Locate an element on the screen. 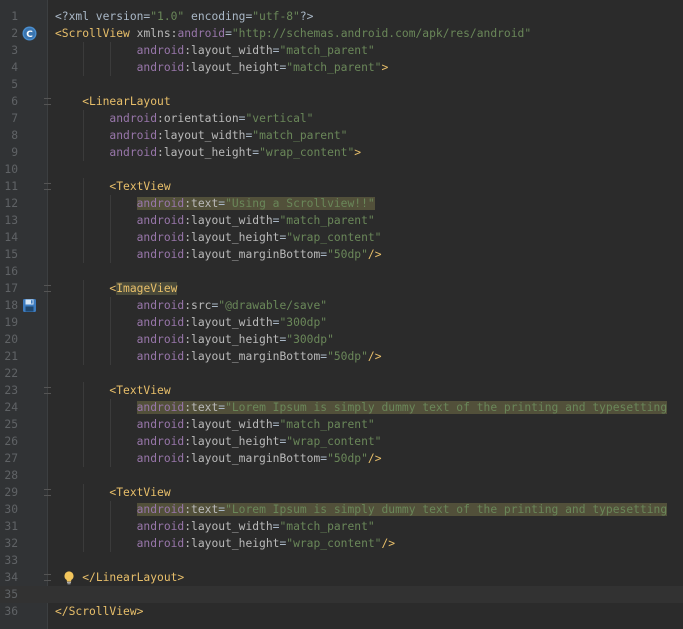 Image resolution: width=683 pixels, height=629 pixels. code-line: 29 <TextView is located at coordinates (341, 492).